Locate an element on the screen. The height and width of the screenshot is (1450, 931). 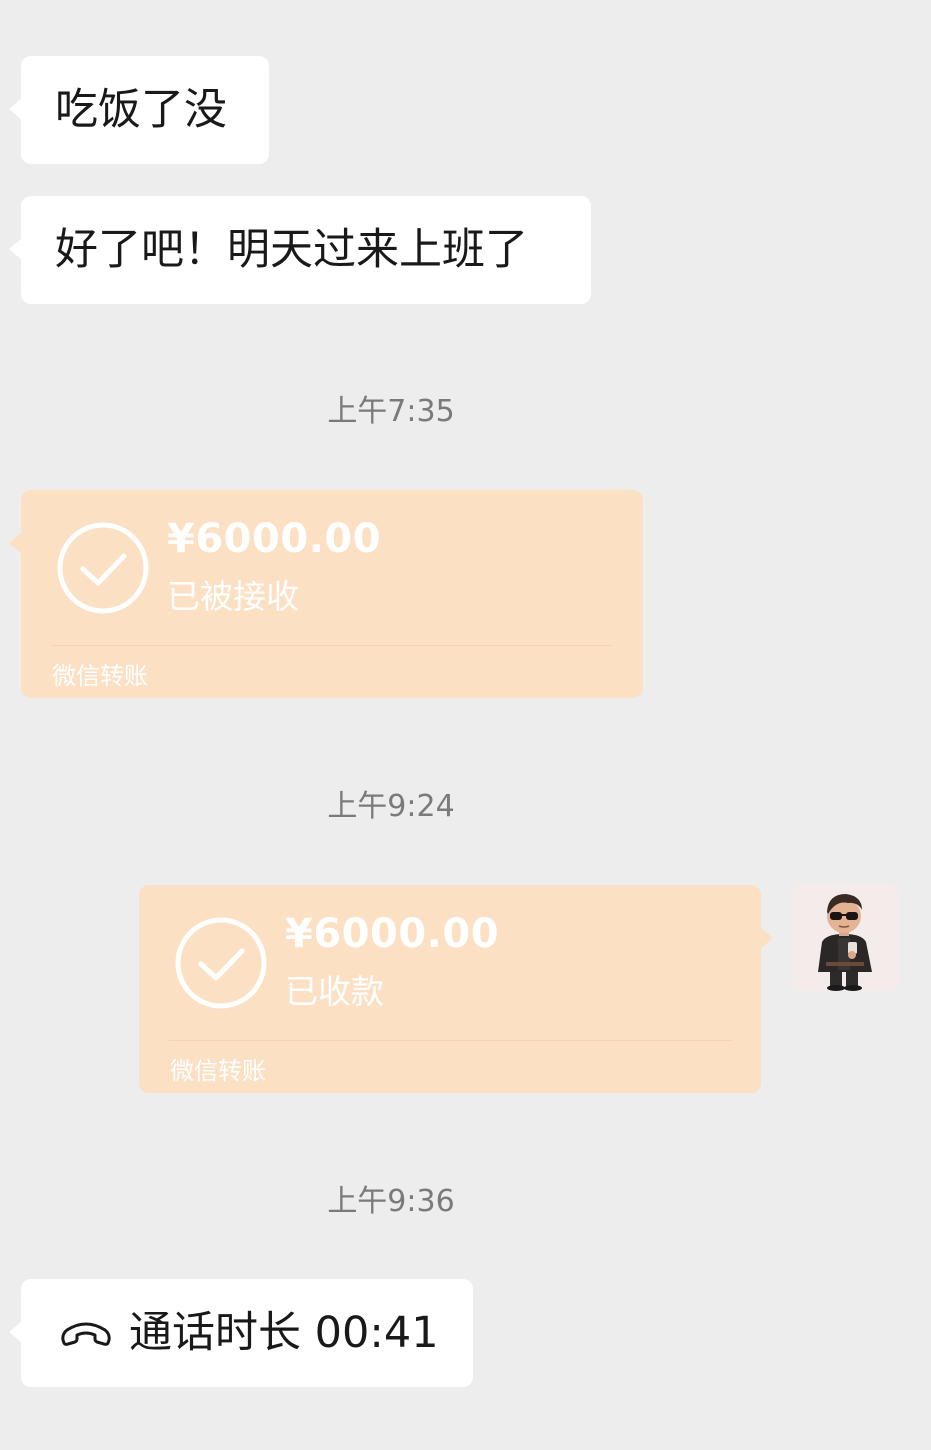
timestamp: 上午9:36 is located at coordinates (391, 1201).